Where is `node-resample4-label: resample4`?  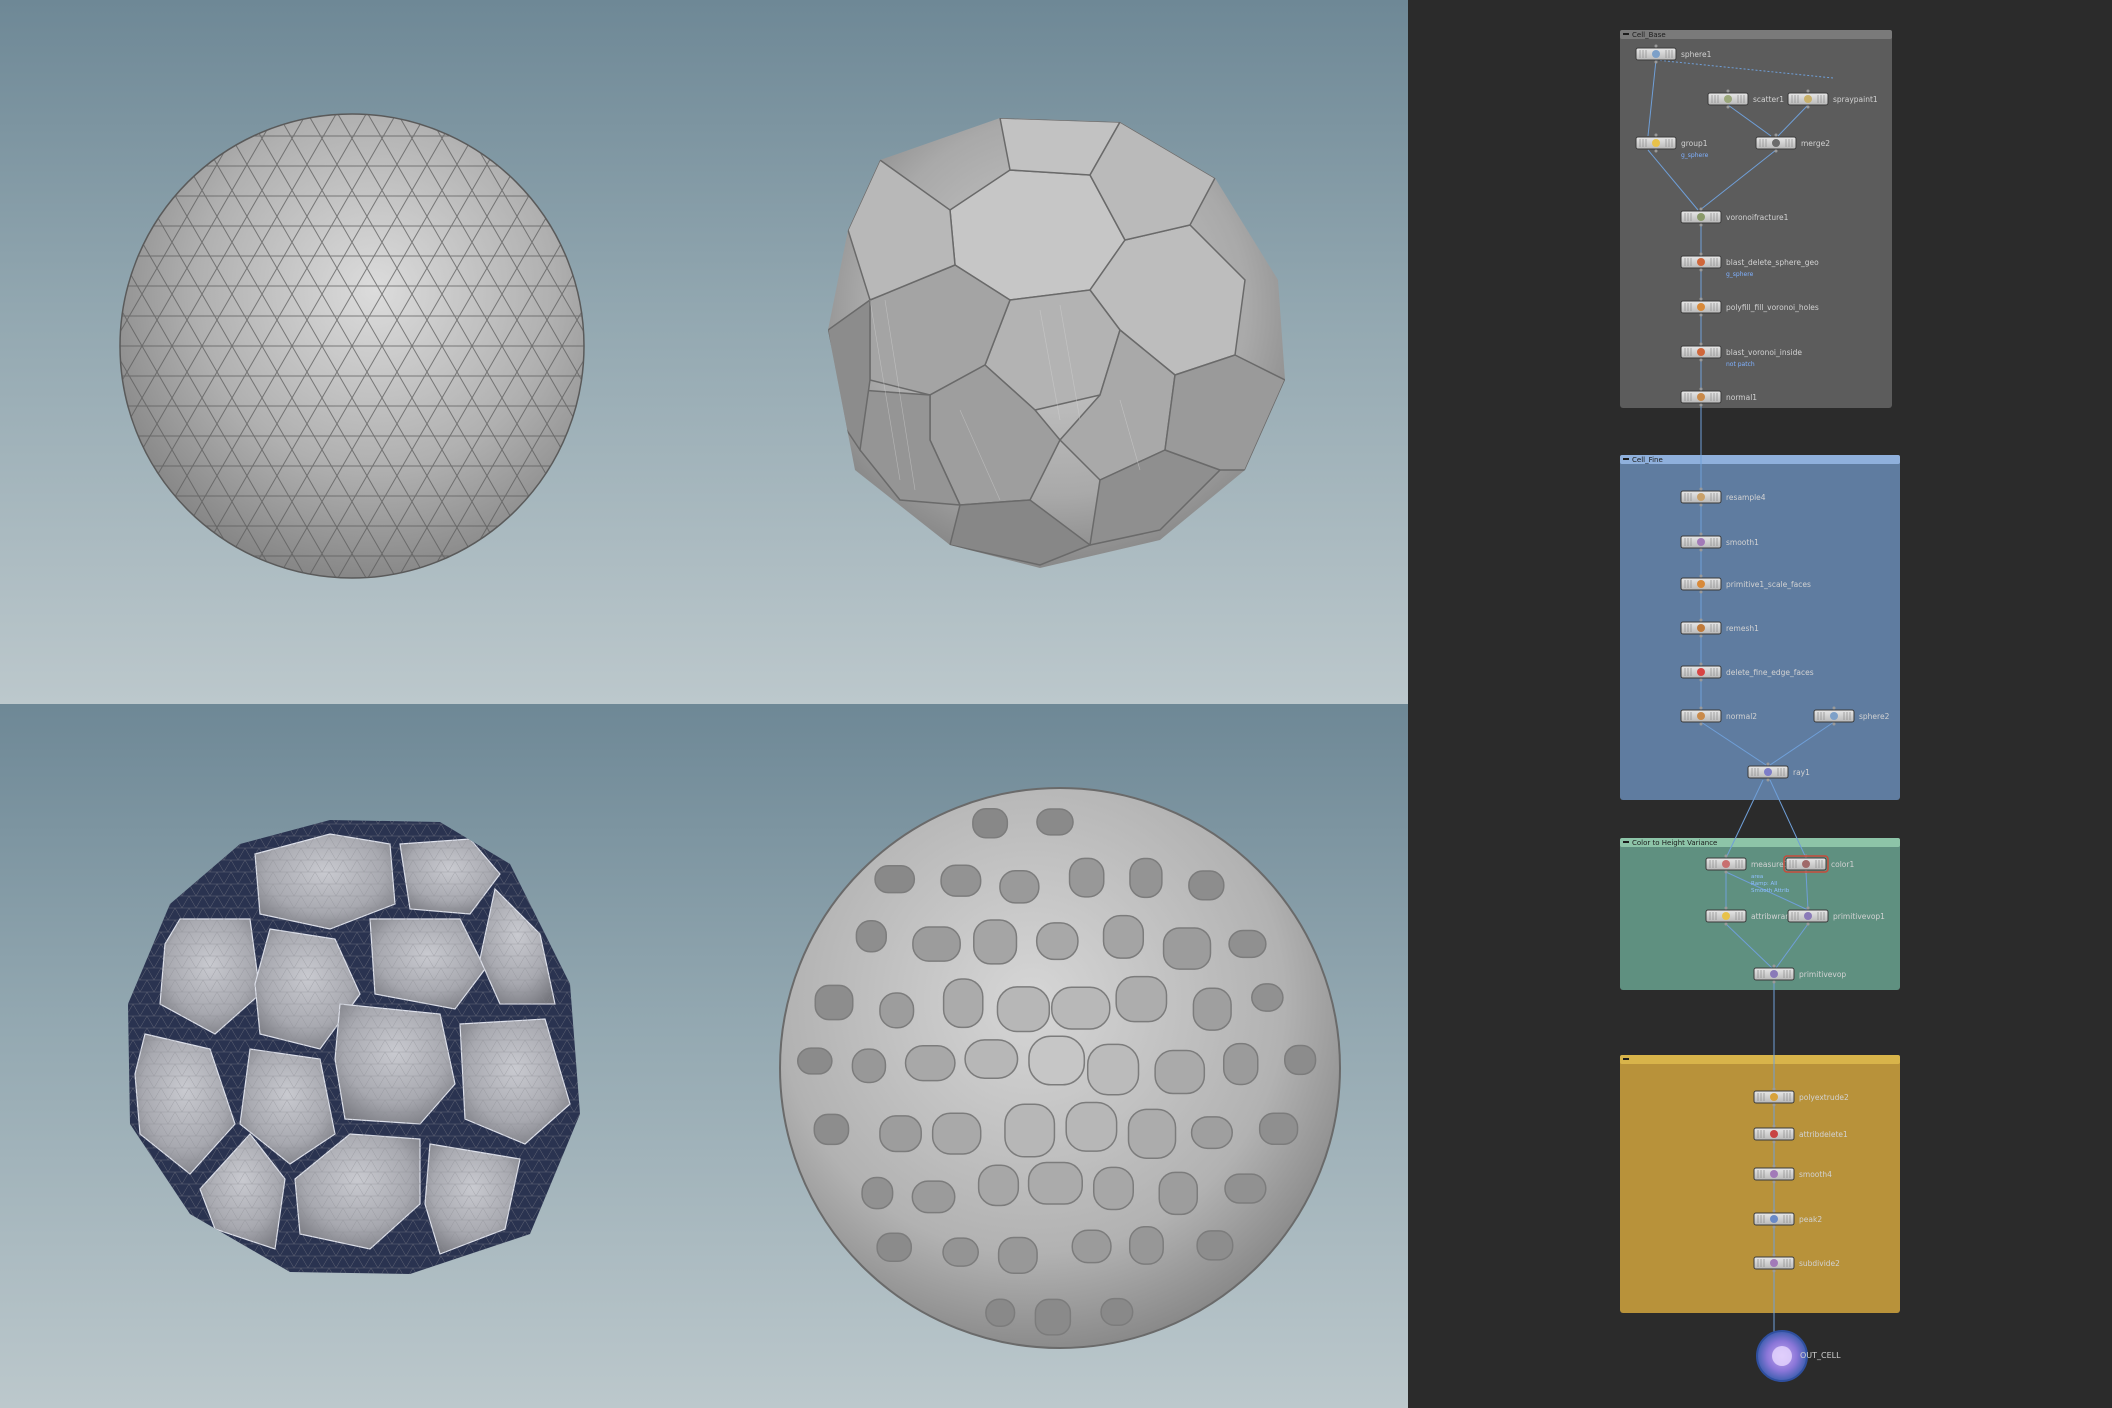
node-resample4-label: resample4 is located at coordinates (1746, 497).